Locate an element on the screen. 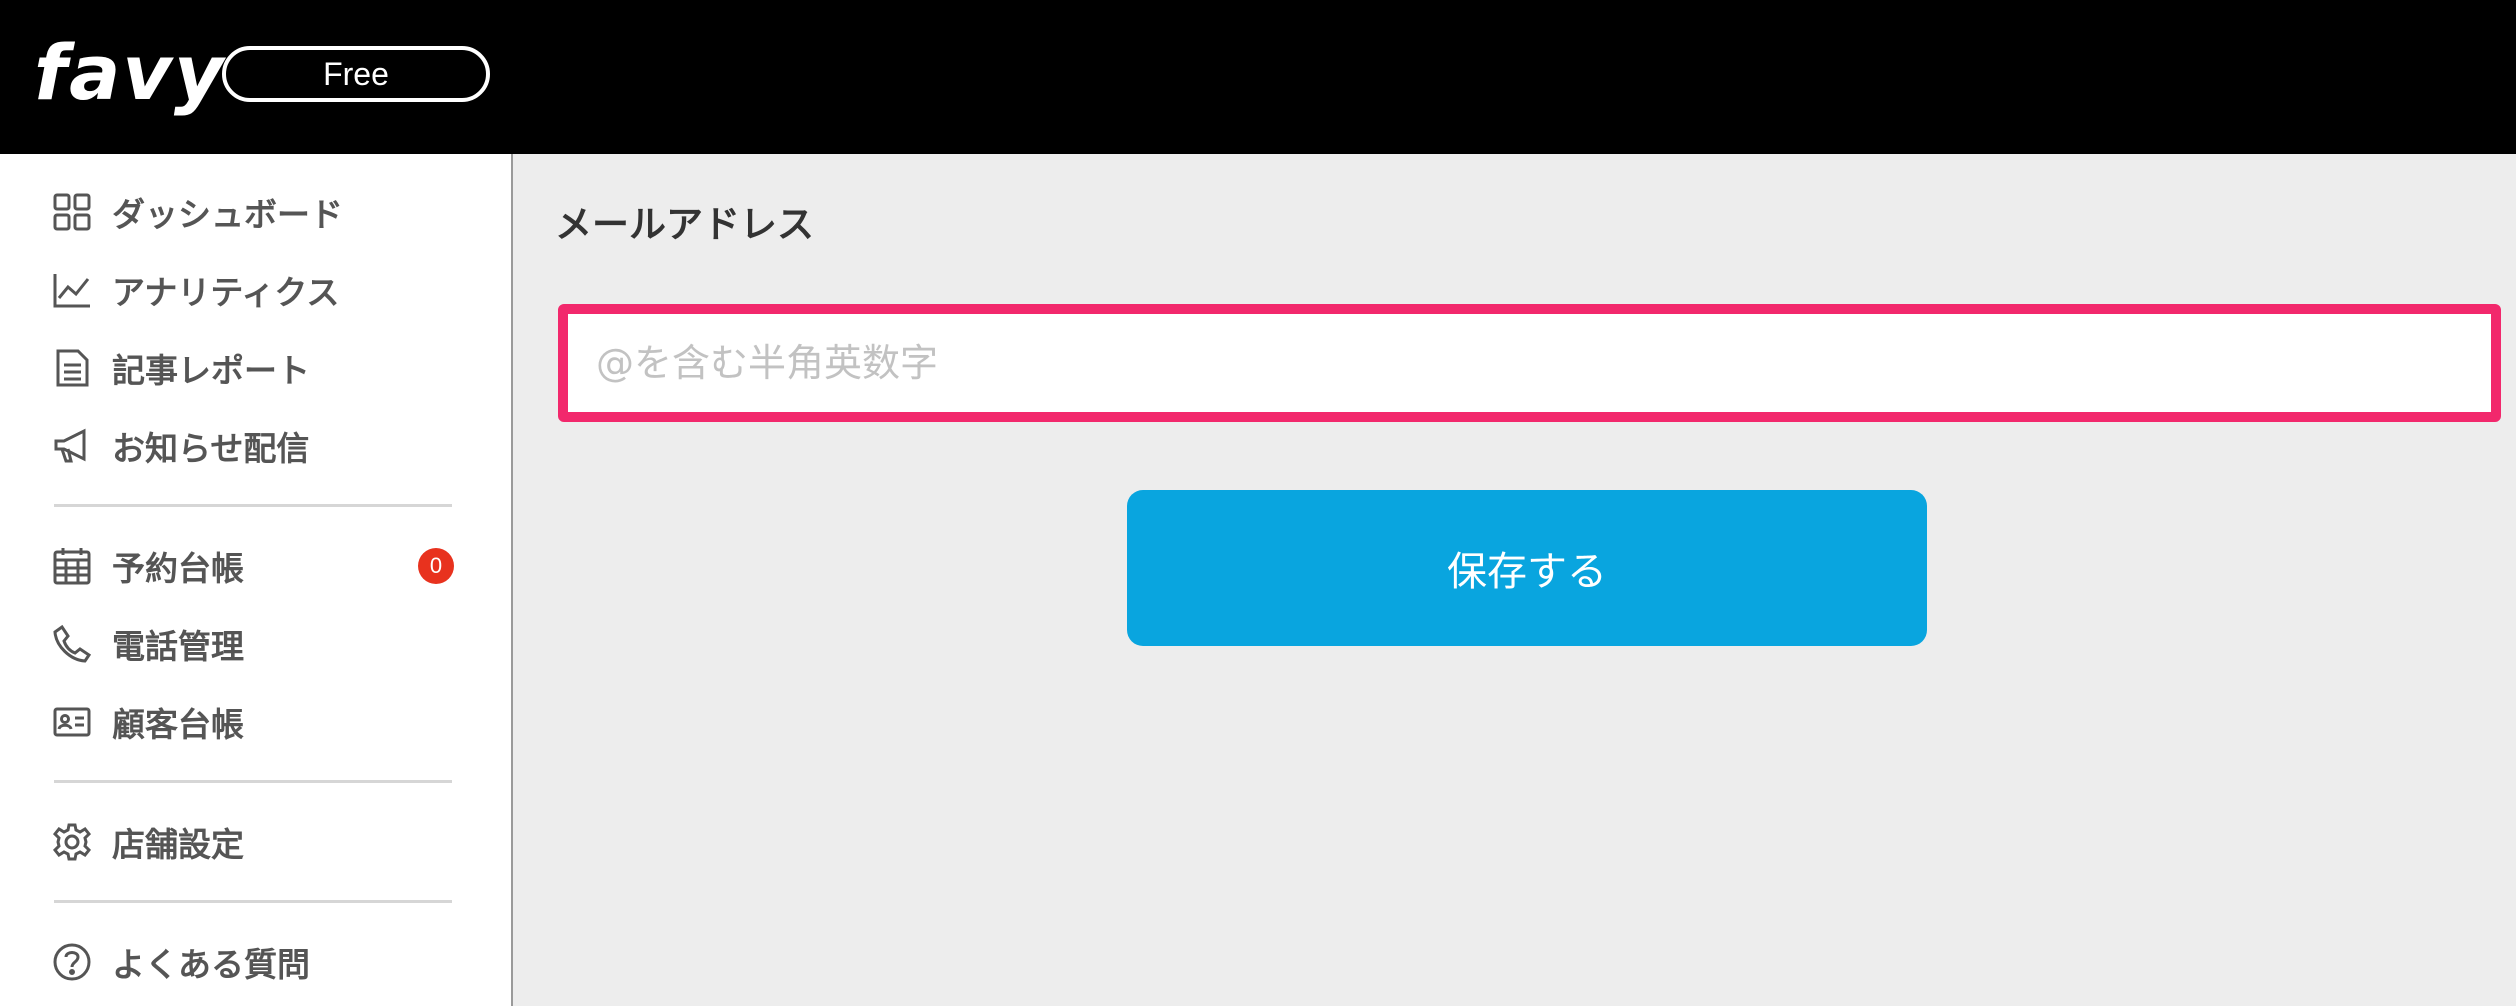 This screenshot has width=2516, height=1006. line-chart-icon is located at coordinates (72, 290).